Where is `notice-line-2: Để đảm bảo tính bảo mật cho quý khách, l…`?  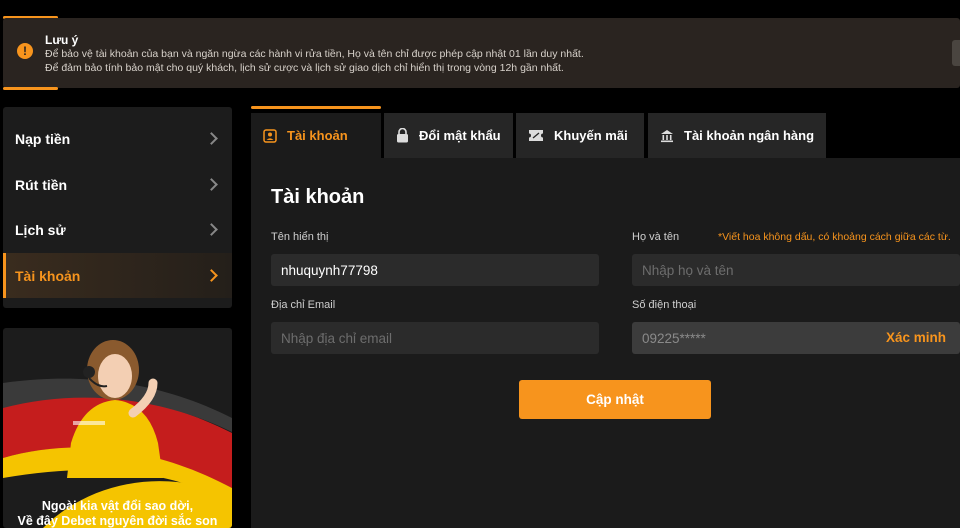
notice-line-2: Để đảm bảo tính bảo mật cho quý khách, l… is located at coordinates (304, 68).